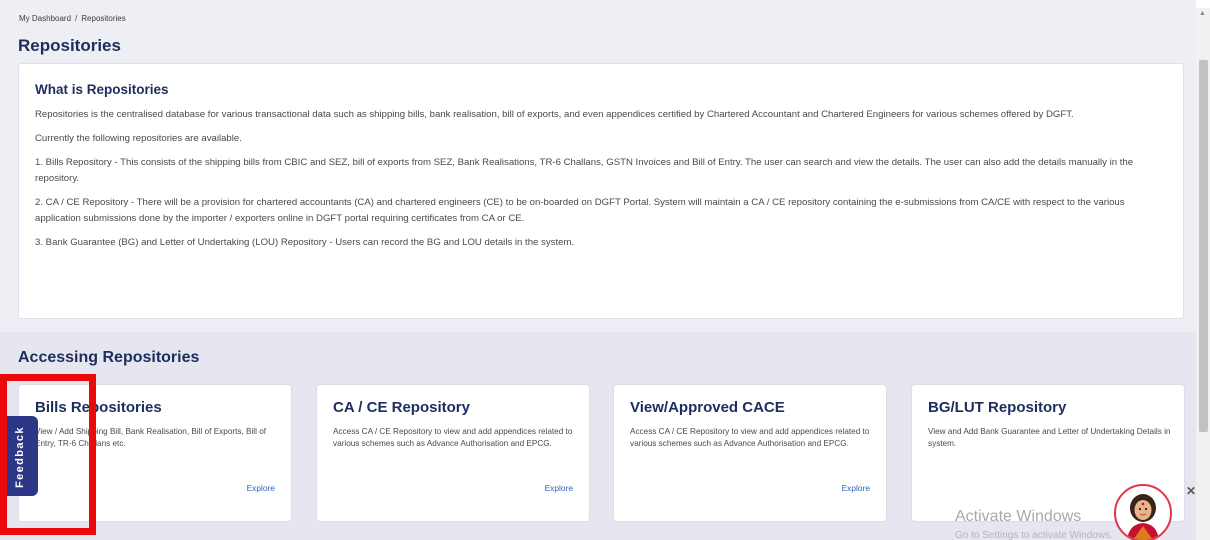  I want to click on repo-card-title: View/Approved CACE, so click(707, 407).